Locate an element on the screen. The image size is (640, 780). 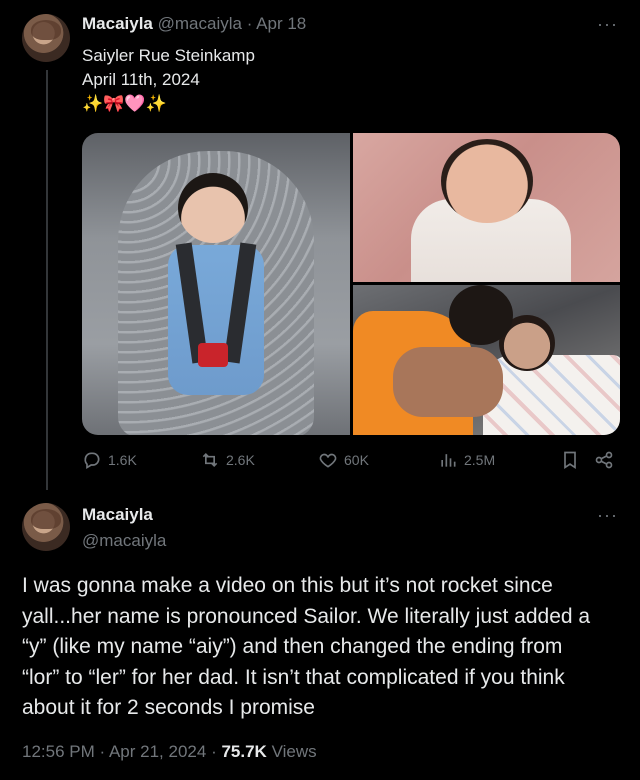
repost-icon is located at coordinates (210, 460).